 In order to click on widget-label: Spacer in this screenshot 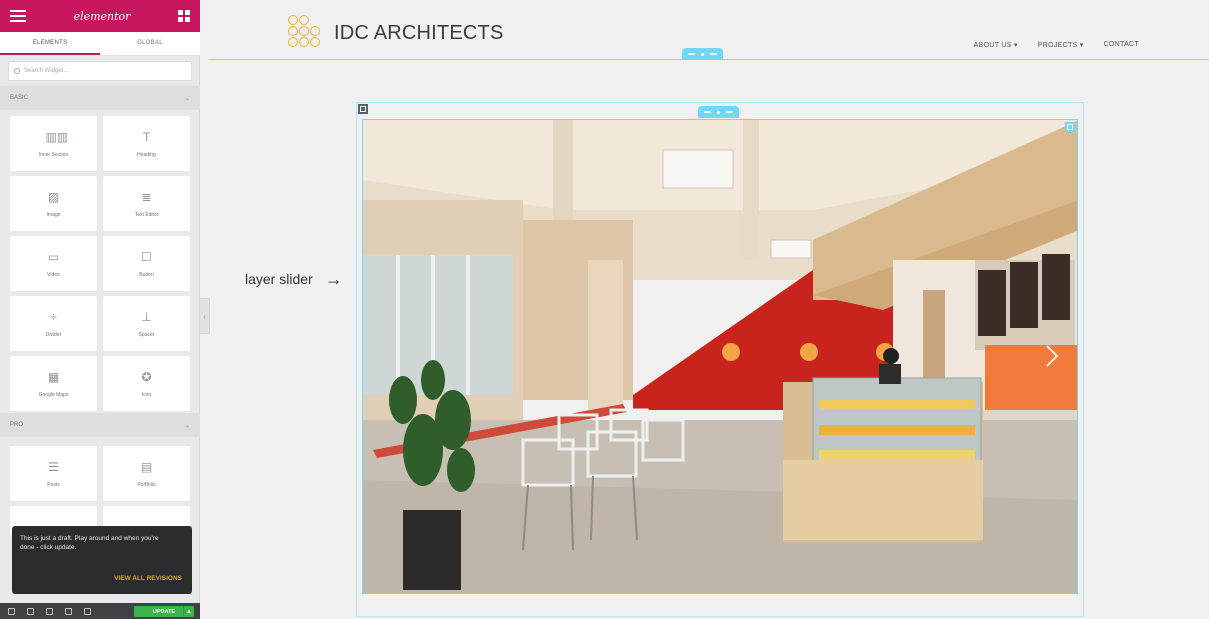, I will do `click(146, 334)`.